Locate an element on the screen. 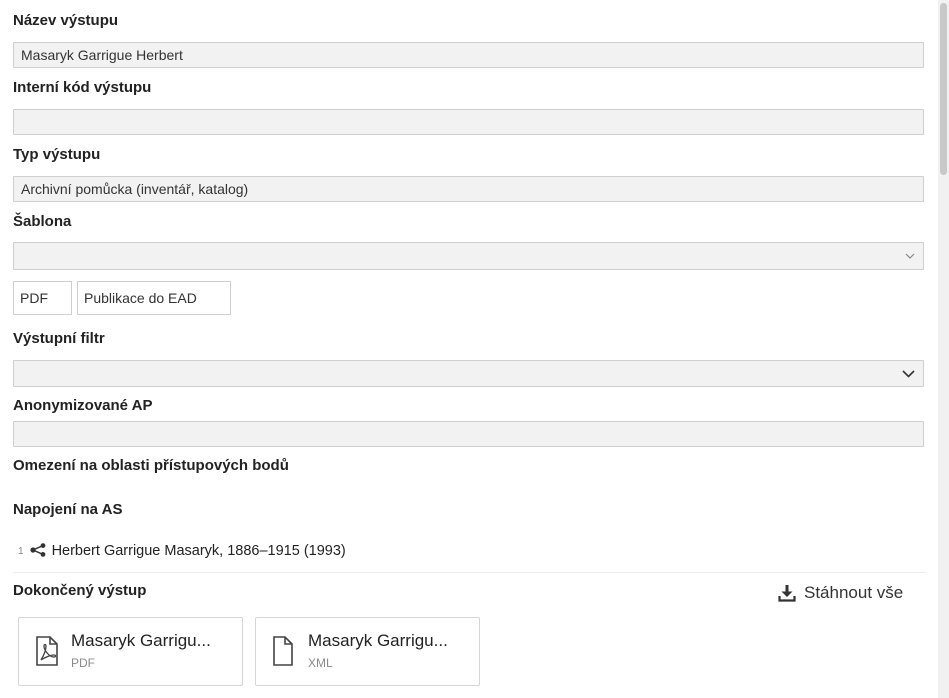 The width and height of the screenshot is (949, 698). output-name-label: Název výstupu is located at coordinates (66, 20).